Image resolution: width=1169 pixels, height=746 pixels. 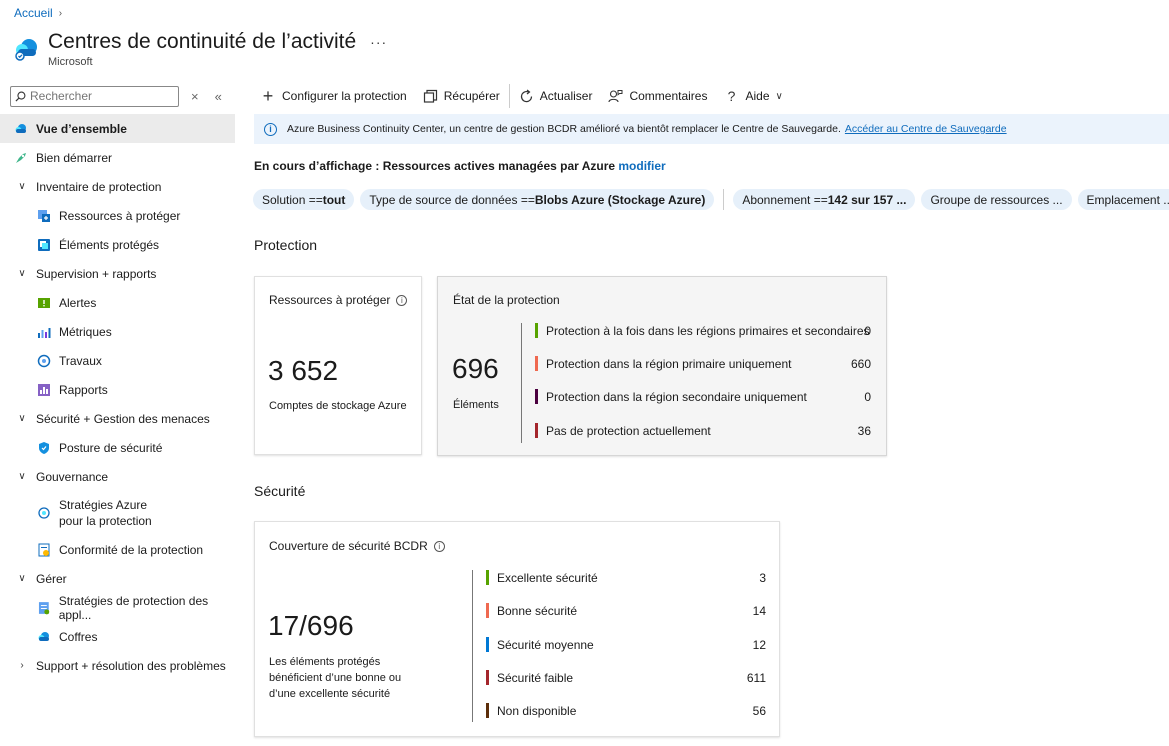 I want to click on filter-solution: Solution == tout, so click(x=304, y=199).